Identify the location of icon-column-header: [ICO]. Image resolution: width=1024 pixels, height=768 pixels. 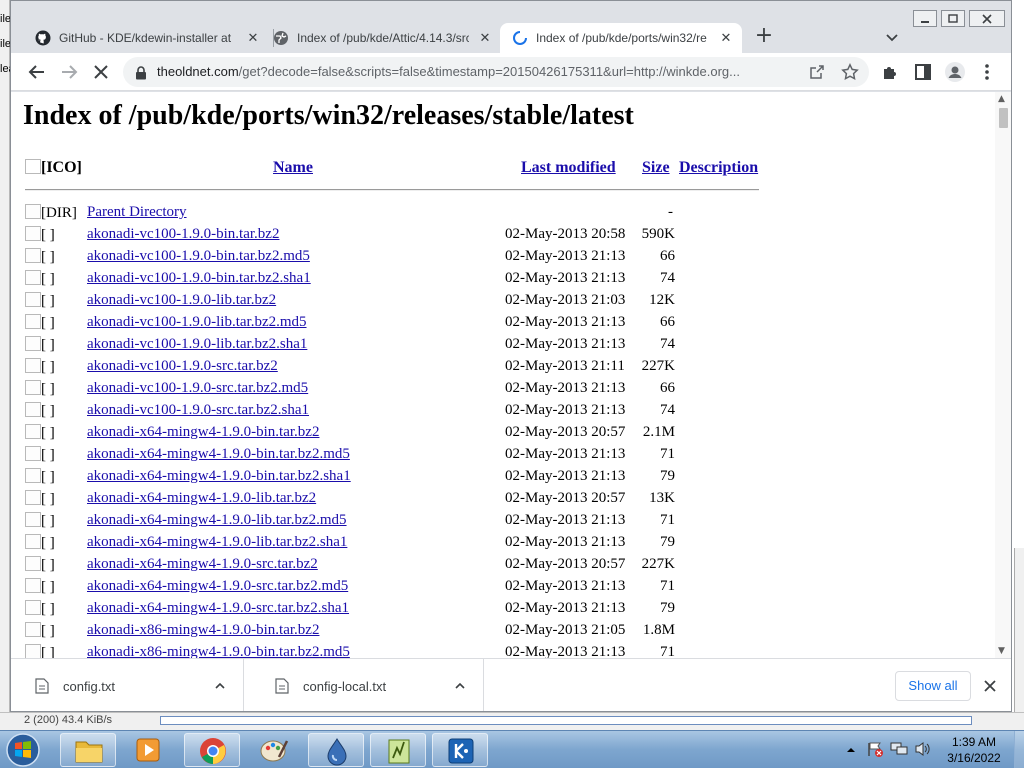
(53, 168).